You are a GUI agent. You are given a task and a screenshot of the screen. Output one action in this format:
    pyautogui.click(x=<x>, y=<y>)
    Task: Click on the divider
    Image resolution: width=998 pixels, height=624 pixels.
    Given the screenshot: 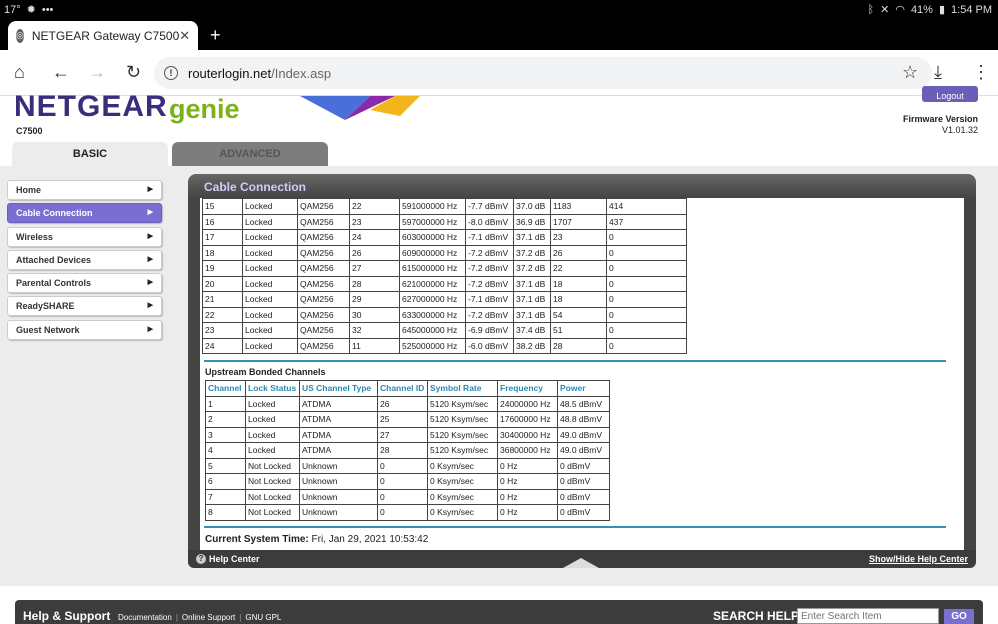 What is the action you would take?
    pyautogui.click(x=575, y=527)
    